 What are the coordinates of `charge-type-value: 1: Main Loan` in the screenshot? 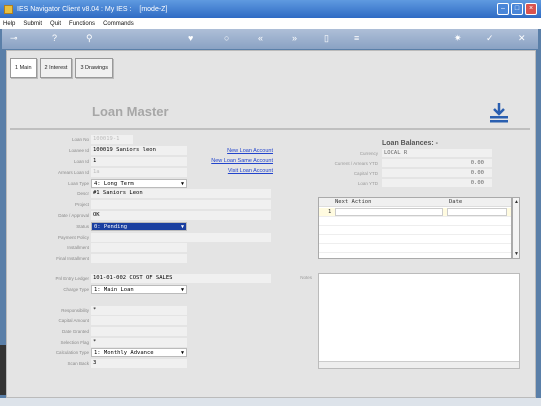 It's located at (114, 290).